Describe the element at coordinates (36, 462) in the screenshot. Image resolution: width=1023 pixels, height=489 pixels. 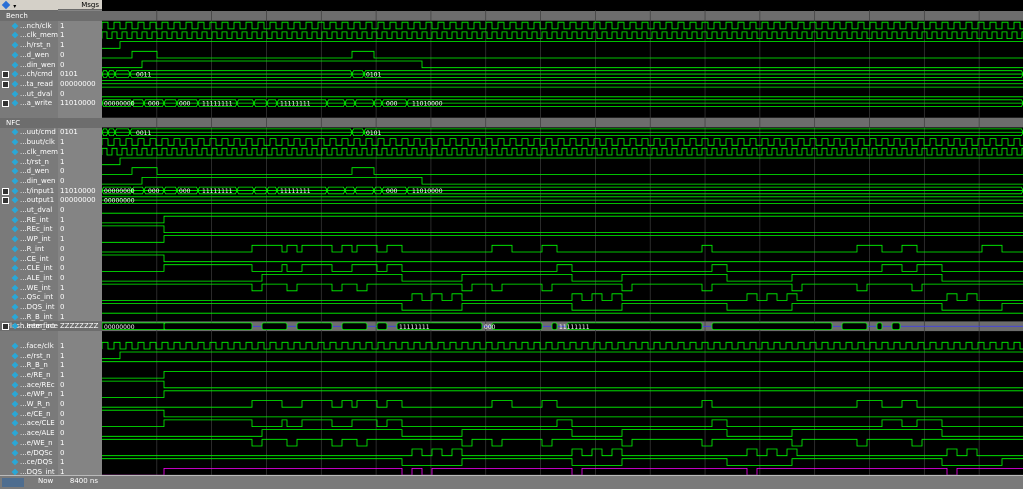
I see `signal-name-text: ...ce/DQS` at that location.